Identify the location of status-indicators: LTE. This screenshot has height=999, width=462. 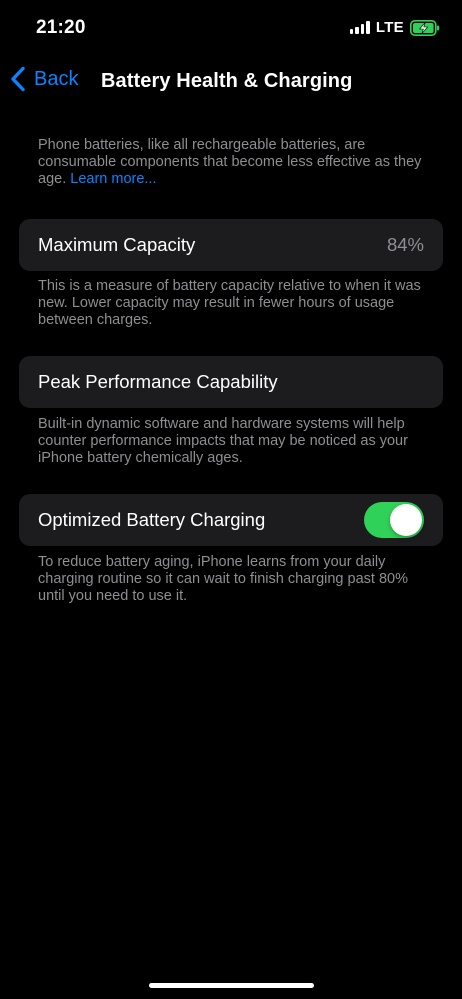
(394, 27).